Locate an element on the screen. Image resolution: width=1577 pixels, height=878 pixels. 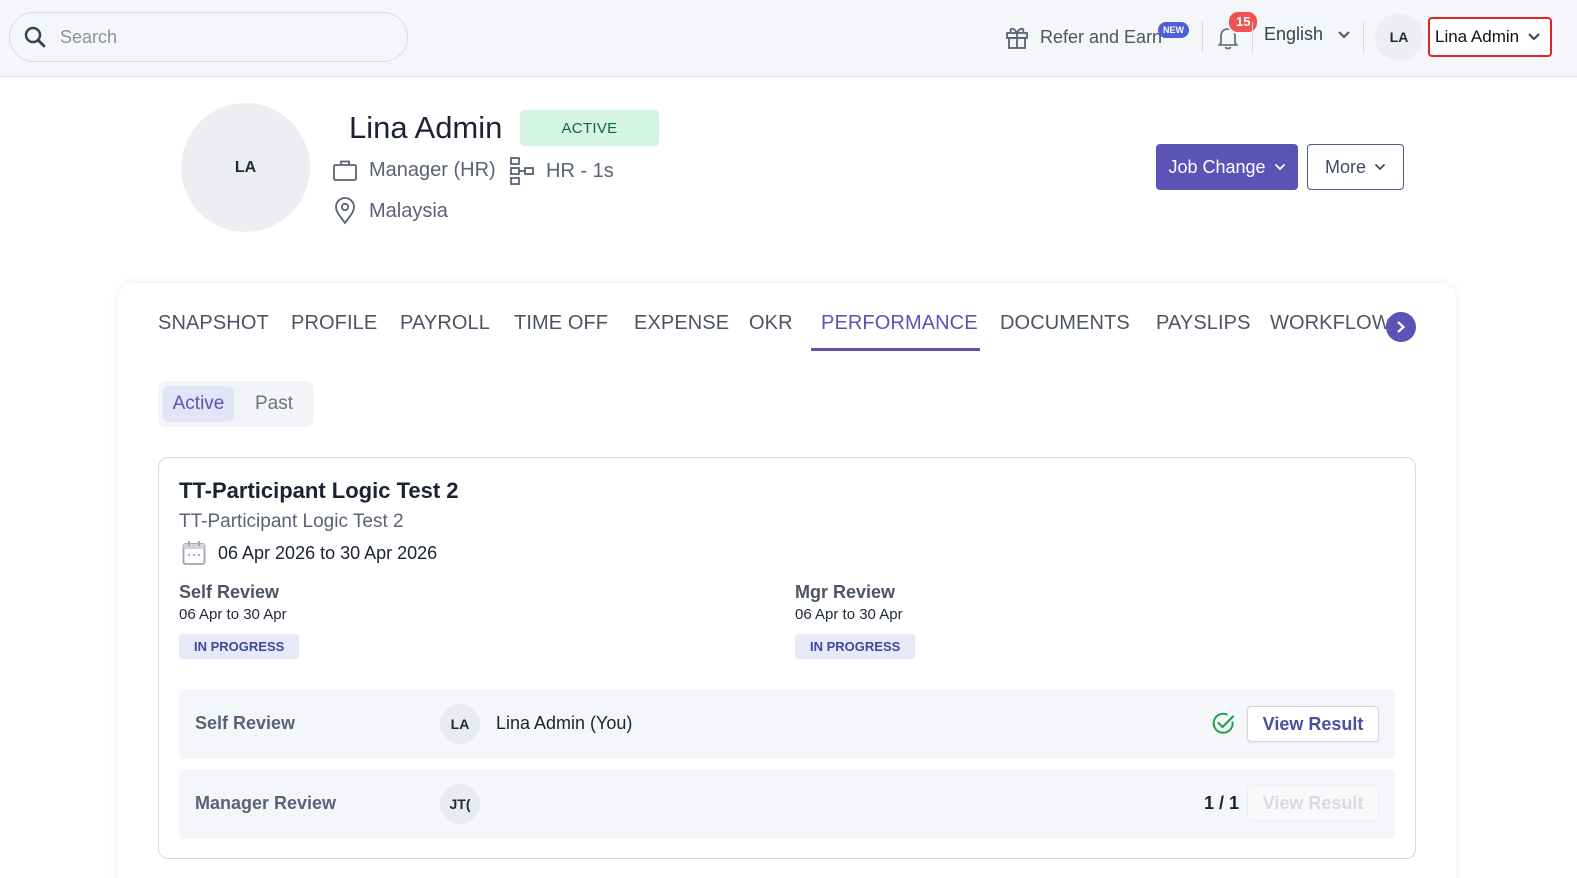
chevron-right-icon is located at coordinates (1401, 327).